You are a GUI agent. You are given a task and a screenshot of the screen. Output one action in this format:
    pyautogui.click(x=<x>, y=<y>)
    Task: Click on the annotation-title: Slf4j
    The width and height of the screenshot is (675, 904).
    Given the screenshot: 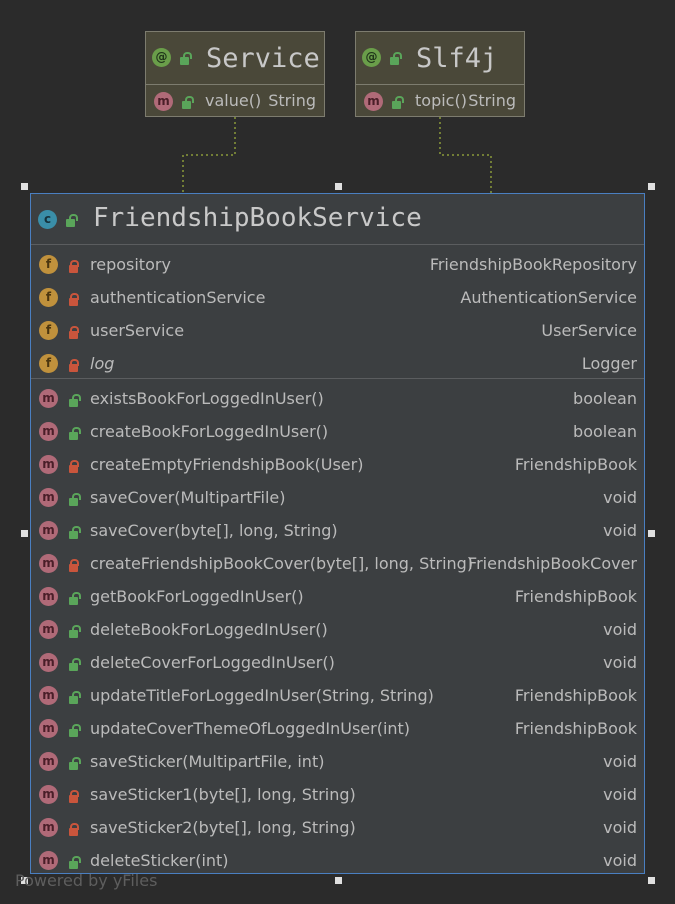 What is the action you would take?
    pyautogui.click(x=457, y=58)
    